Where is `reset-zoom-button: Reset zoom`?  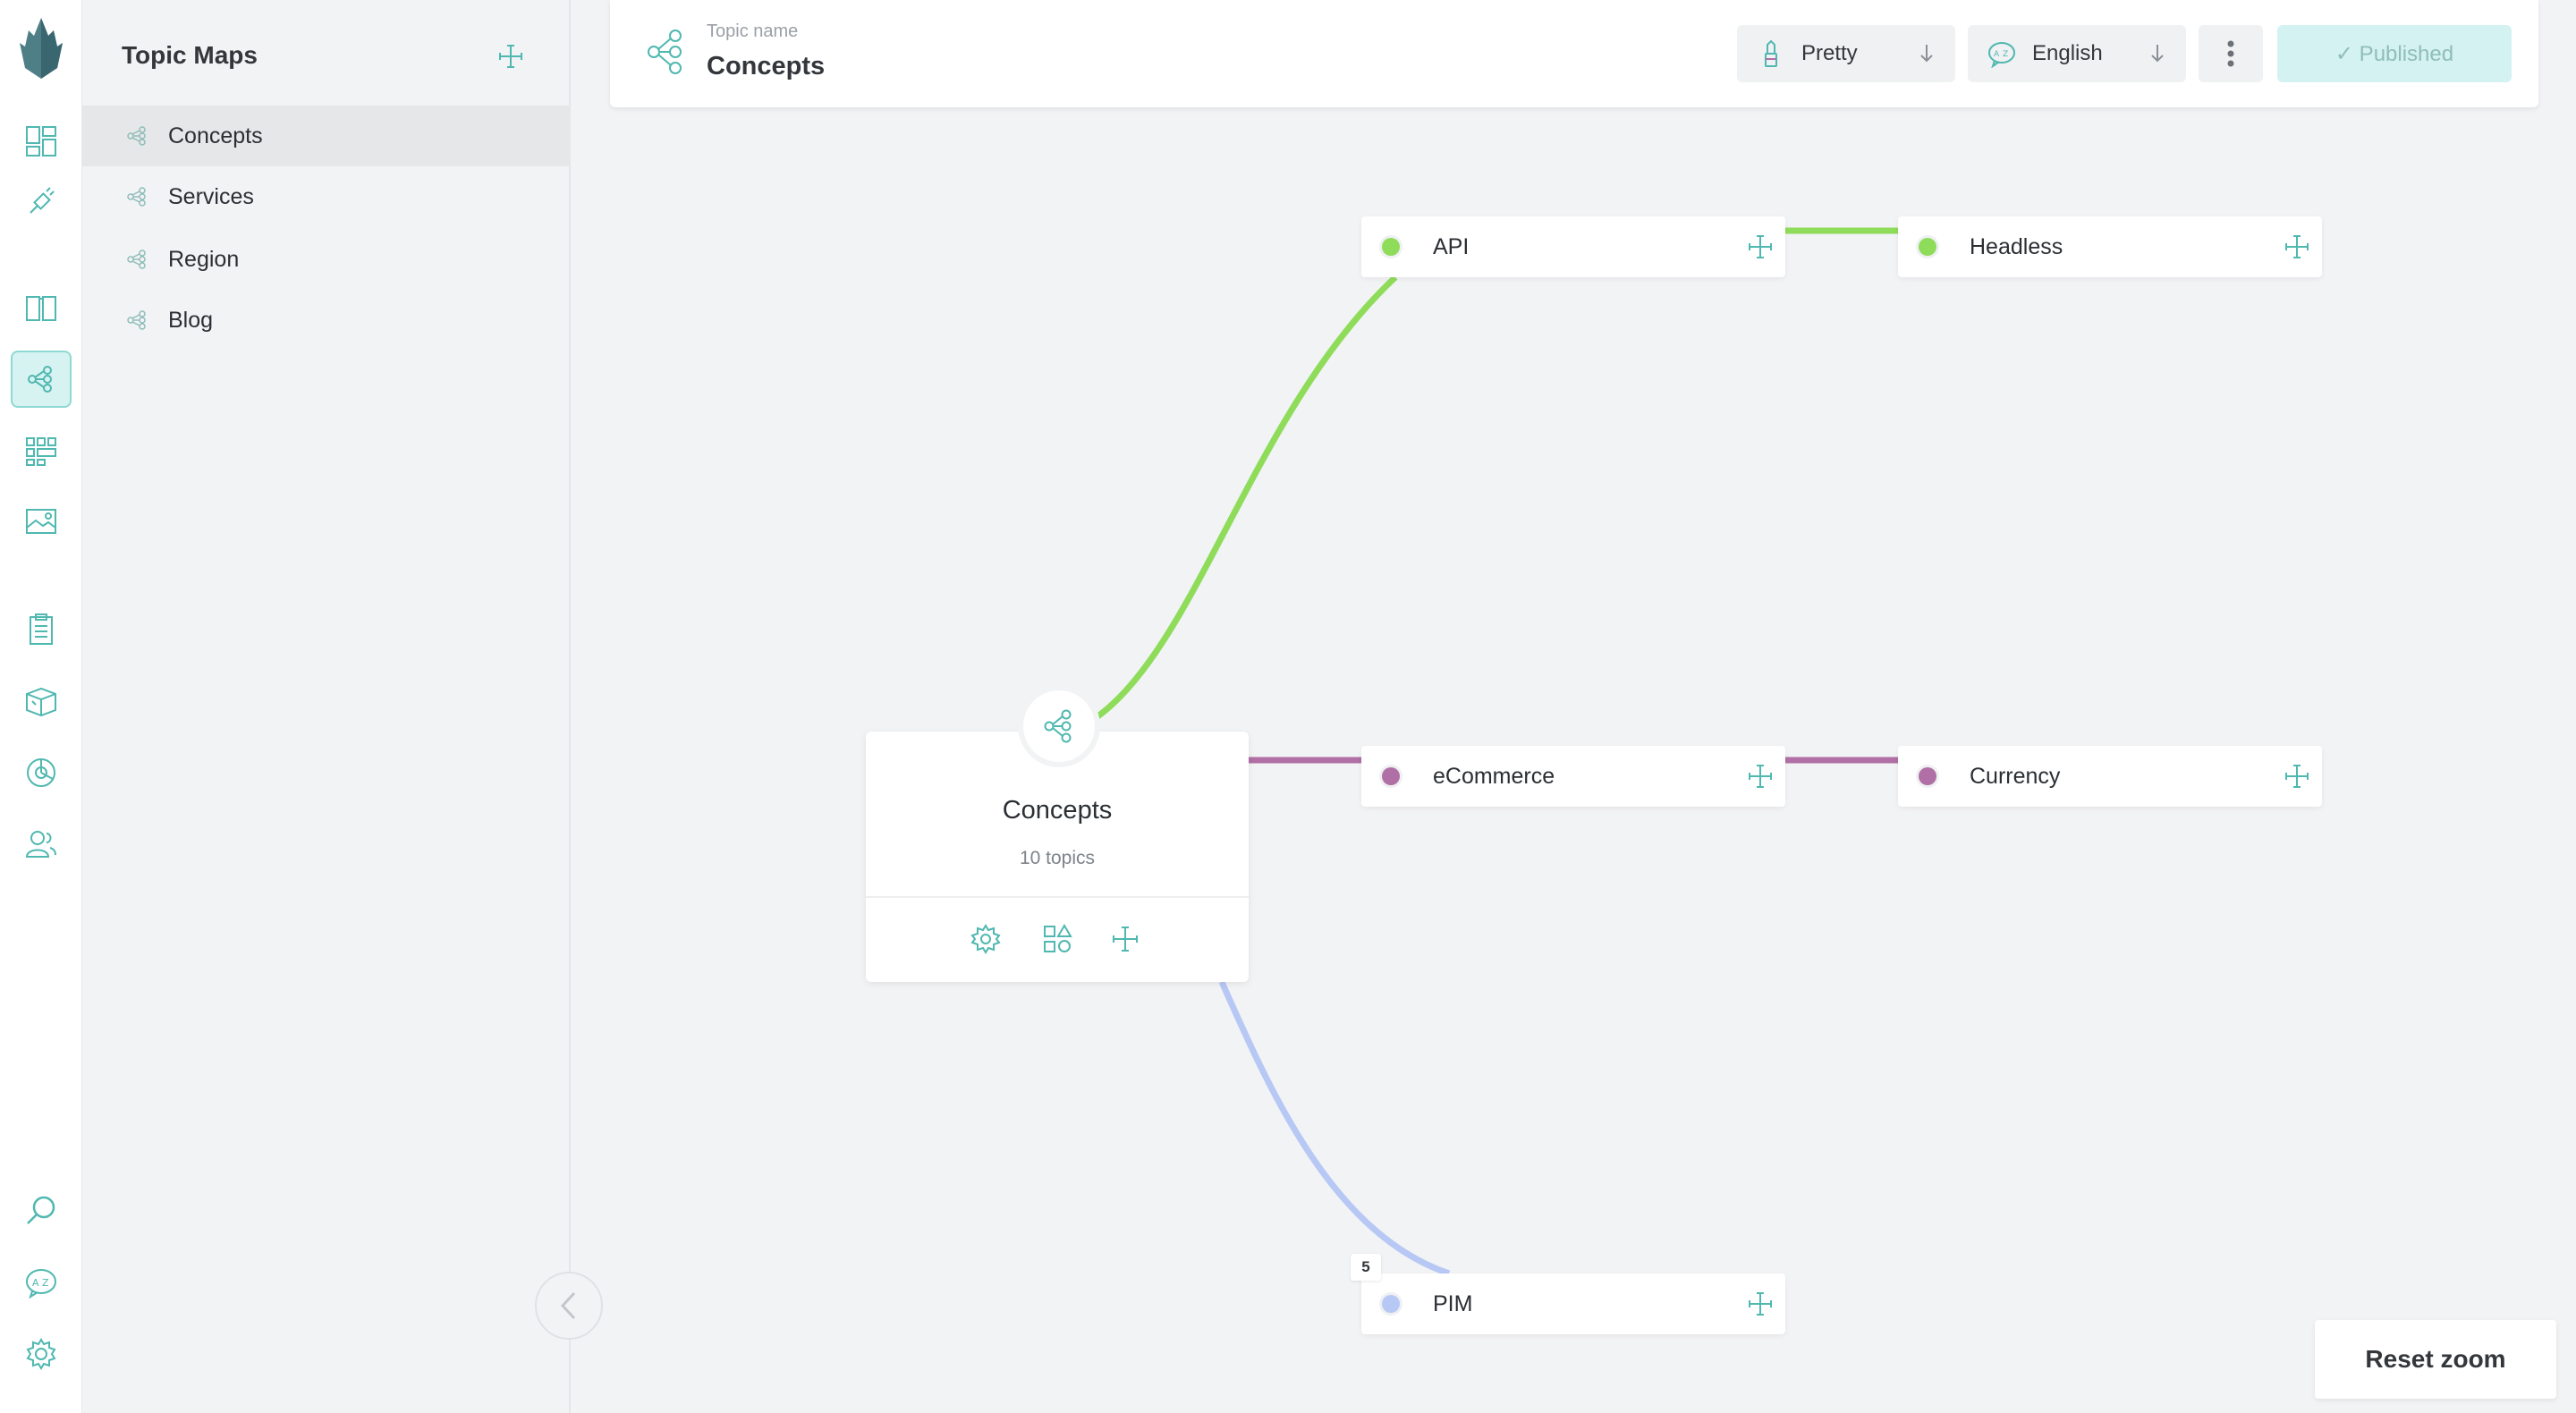 reset-zoom-button: Reset zoom is located at coordinates (2435, 1359).